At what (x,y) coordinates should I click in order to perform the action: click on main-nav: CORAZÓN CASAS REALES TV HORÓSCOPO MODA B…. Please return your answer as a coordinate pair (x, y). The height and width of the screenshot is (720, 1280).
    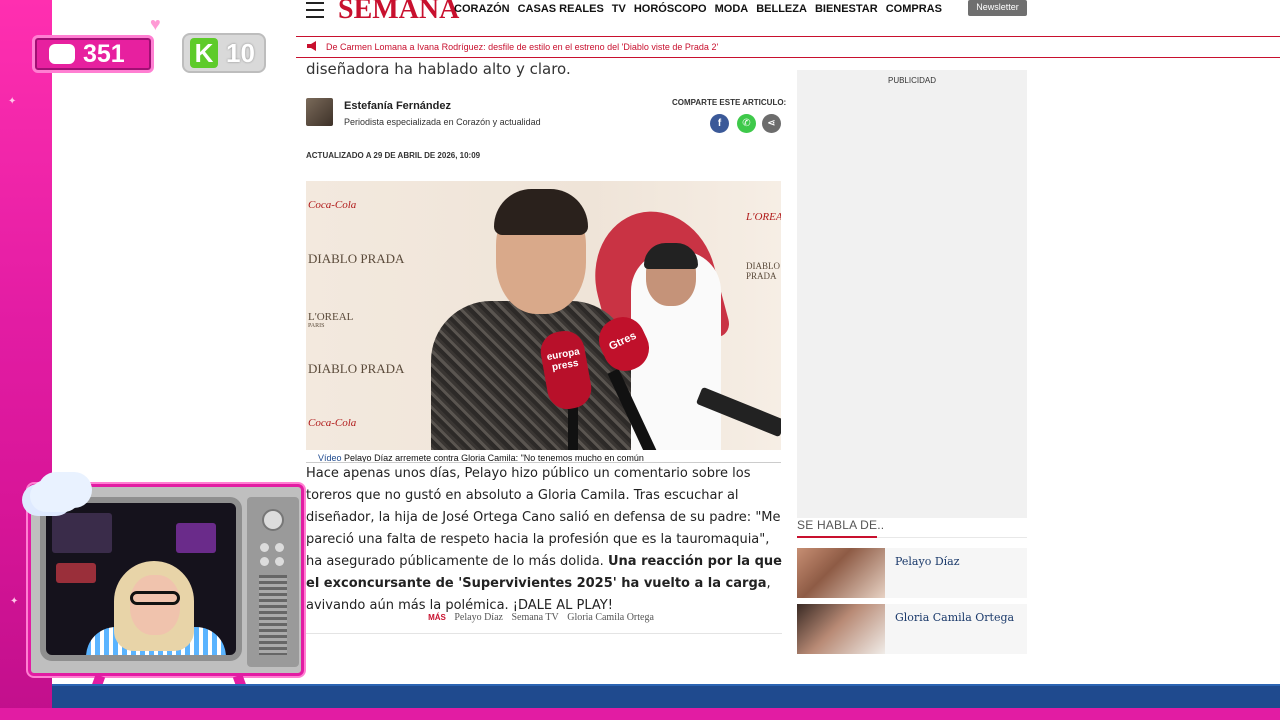
    Looking at the image, I should click on (702, 9).